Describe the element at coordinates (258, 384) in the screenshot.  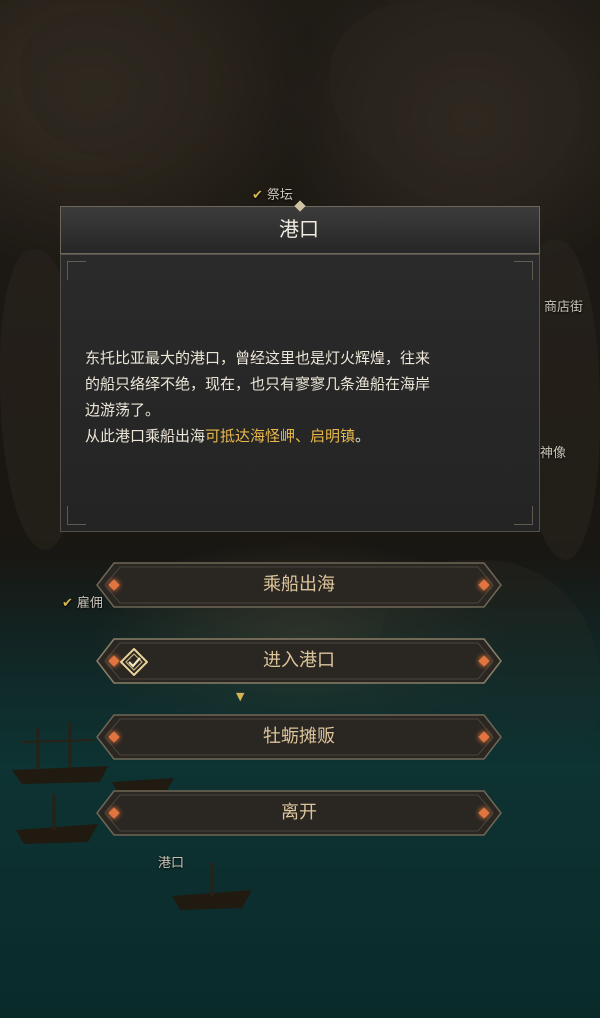
I see `description-line: 的船只络绎不绝，现在，也只有寥寥几条渔船在海岸` at that location.